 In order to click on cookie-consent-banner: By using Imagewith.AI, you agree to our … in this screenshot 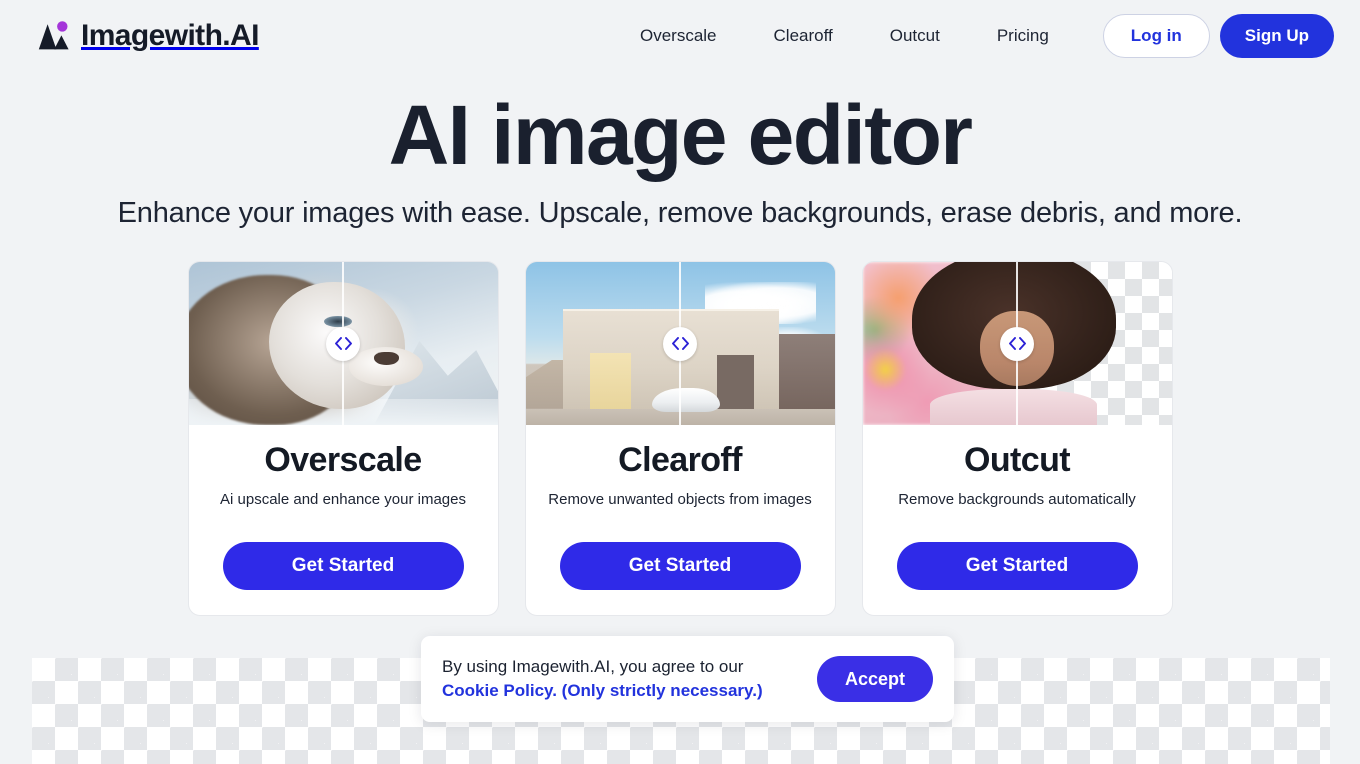, I will do `click(687, 679)`.